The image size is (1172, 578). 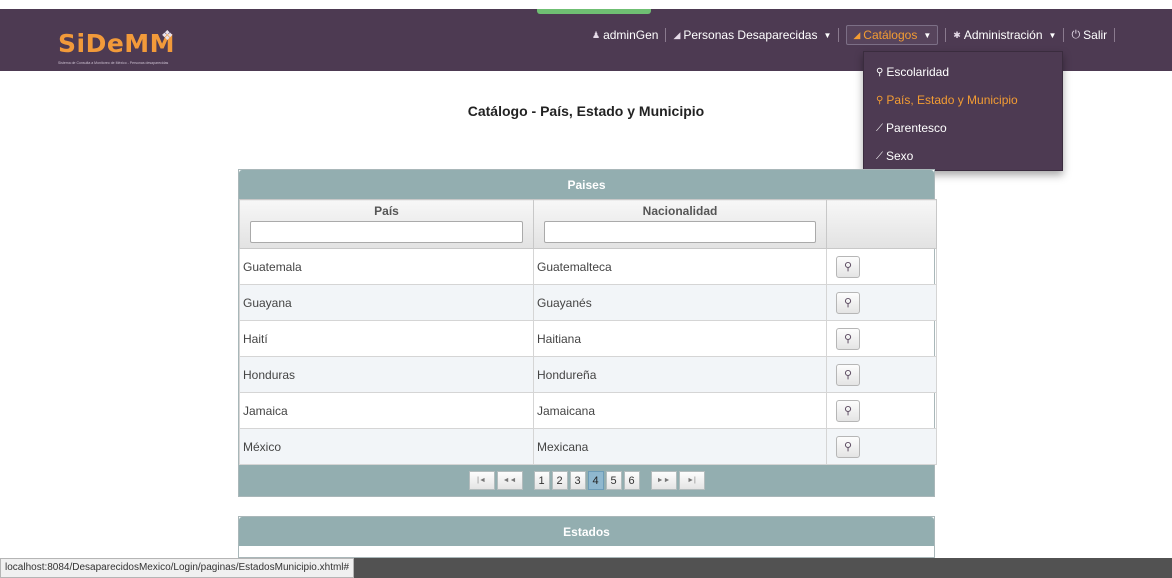 I want to click on page-3-button: 3, so click(x=577, y=480).